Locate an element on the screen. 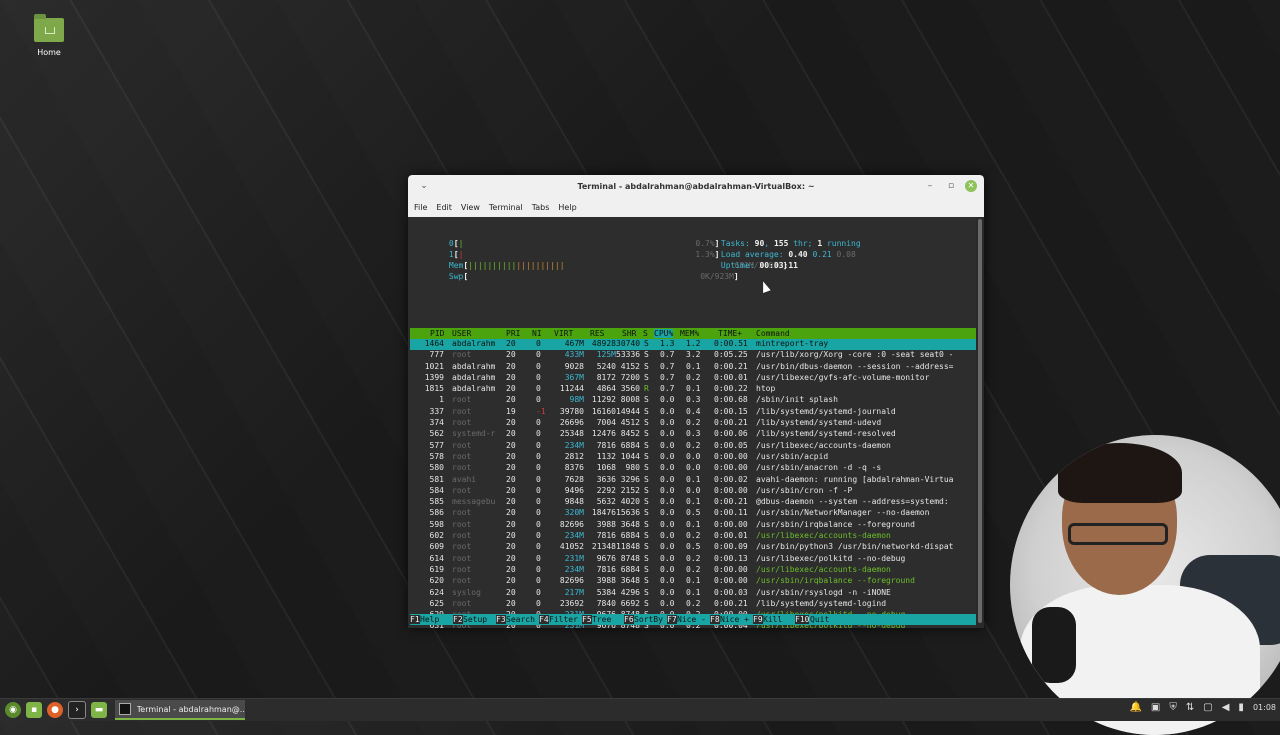 This screenshot has width=1280, height=735. fkey-f9: F9 is located at coordinates (758, 619).